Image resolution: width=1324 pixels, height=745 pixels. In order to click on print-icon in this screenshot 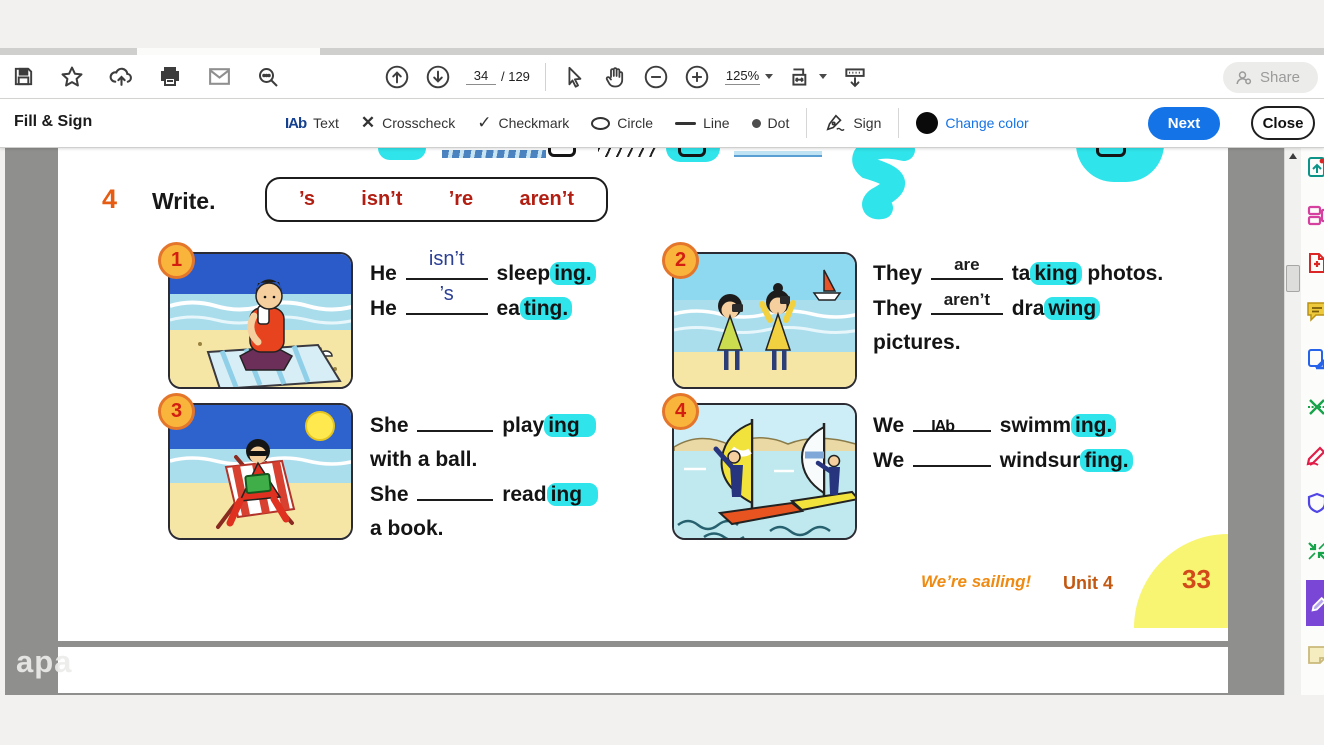, I will do `click(170, 77)`.